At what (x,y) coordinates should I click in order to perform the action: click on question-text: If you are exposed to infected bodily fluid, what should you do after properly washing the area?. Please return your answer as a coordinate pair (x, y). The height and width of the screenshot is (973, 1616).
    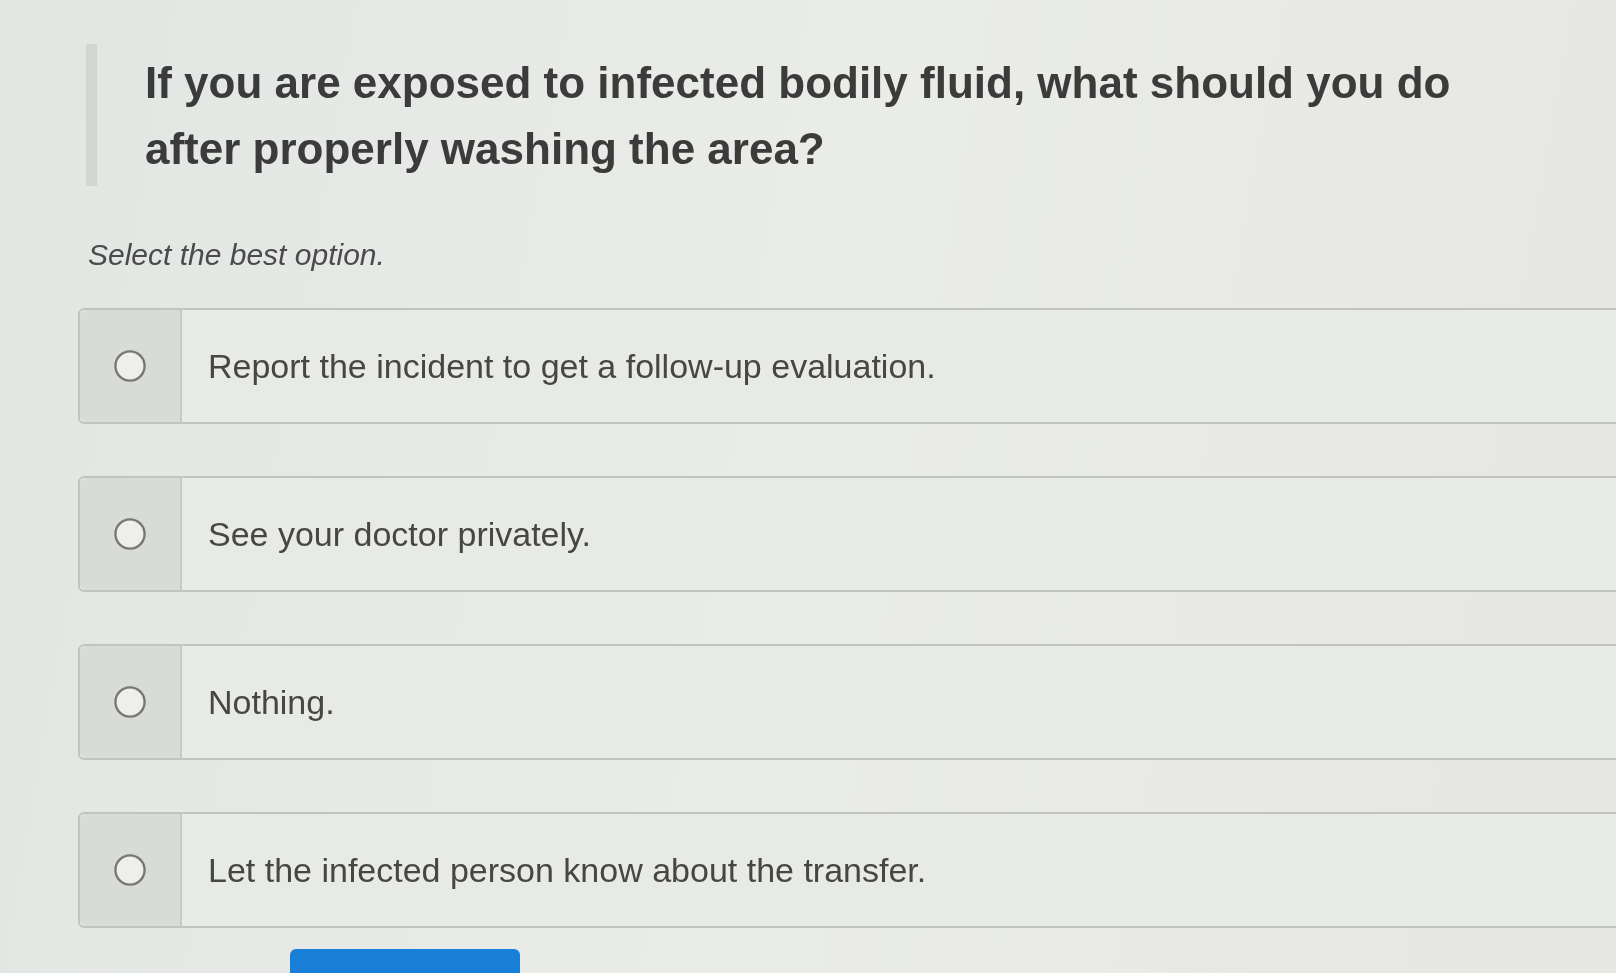
    Looking at the image, I should click on (798, 116).